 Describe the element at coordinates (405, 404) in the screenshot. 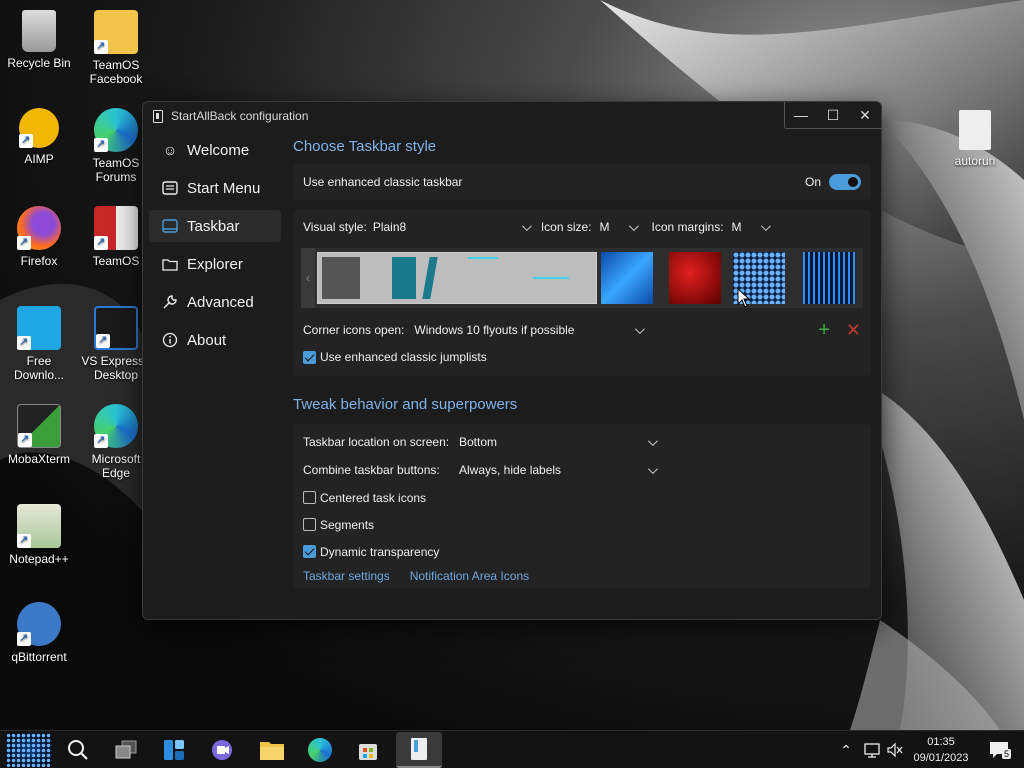

I see `section-title-tweak: Tweak behavior and superpowers` at that location.